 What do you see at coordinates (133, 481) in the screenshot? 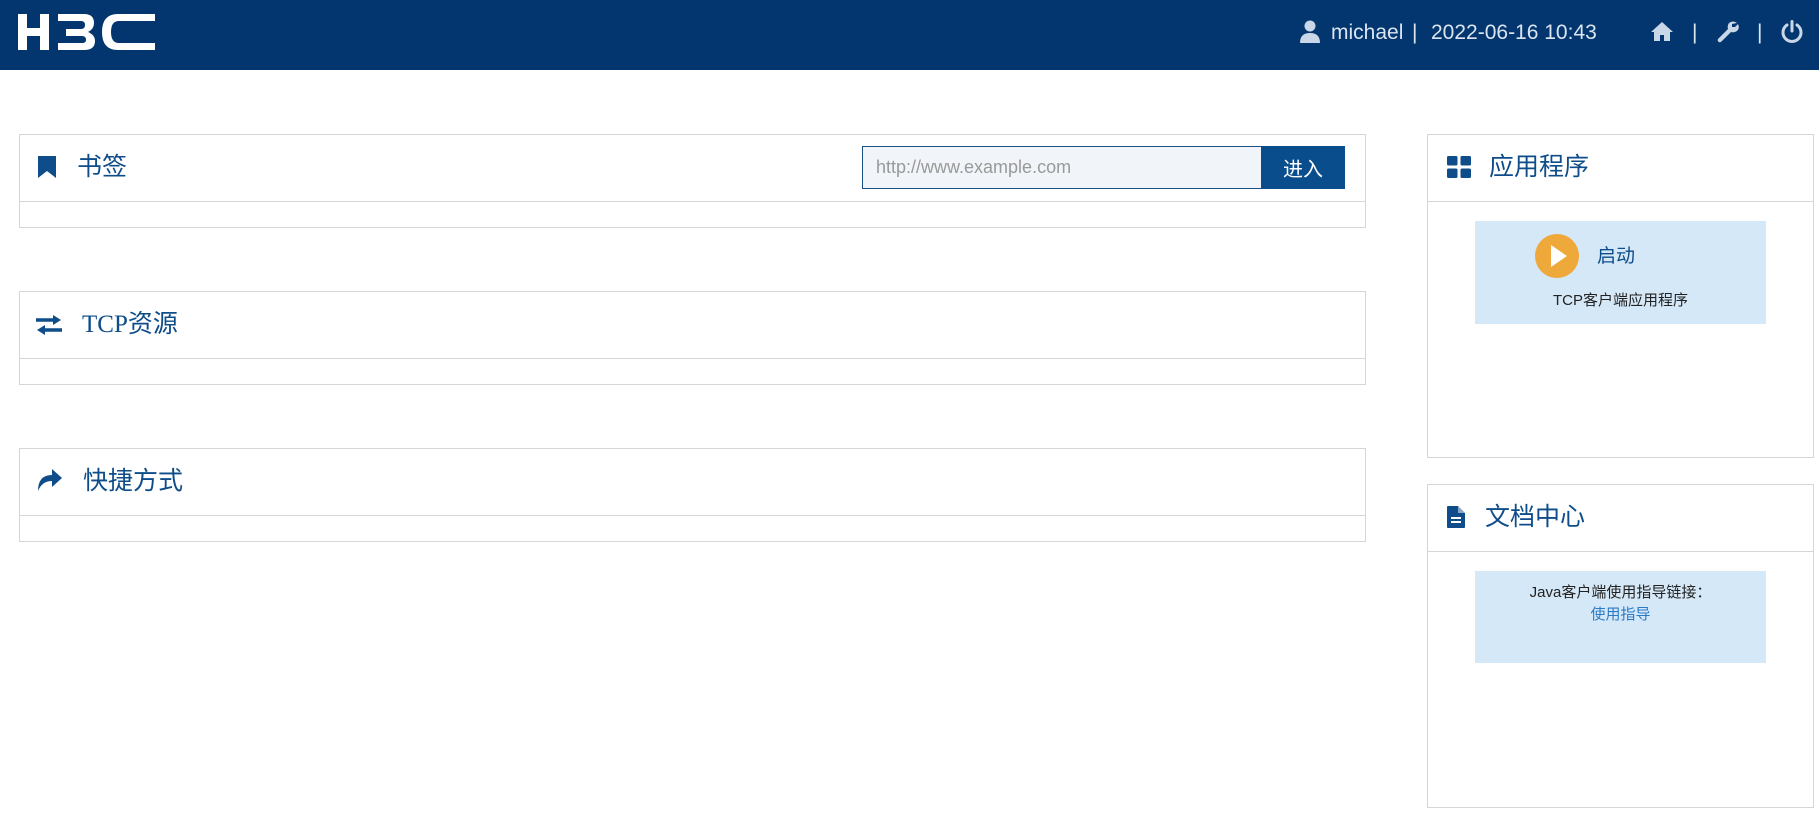
I see `panel-title: 快捷方式` at bounding box center [133, 481].